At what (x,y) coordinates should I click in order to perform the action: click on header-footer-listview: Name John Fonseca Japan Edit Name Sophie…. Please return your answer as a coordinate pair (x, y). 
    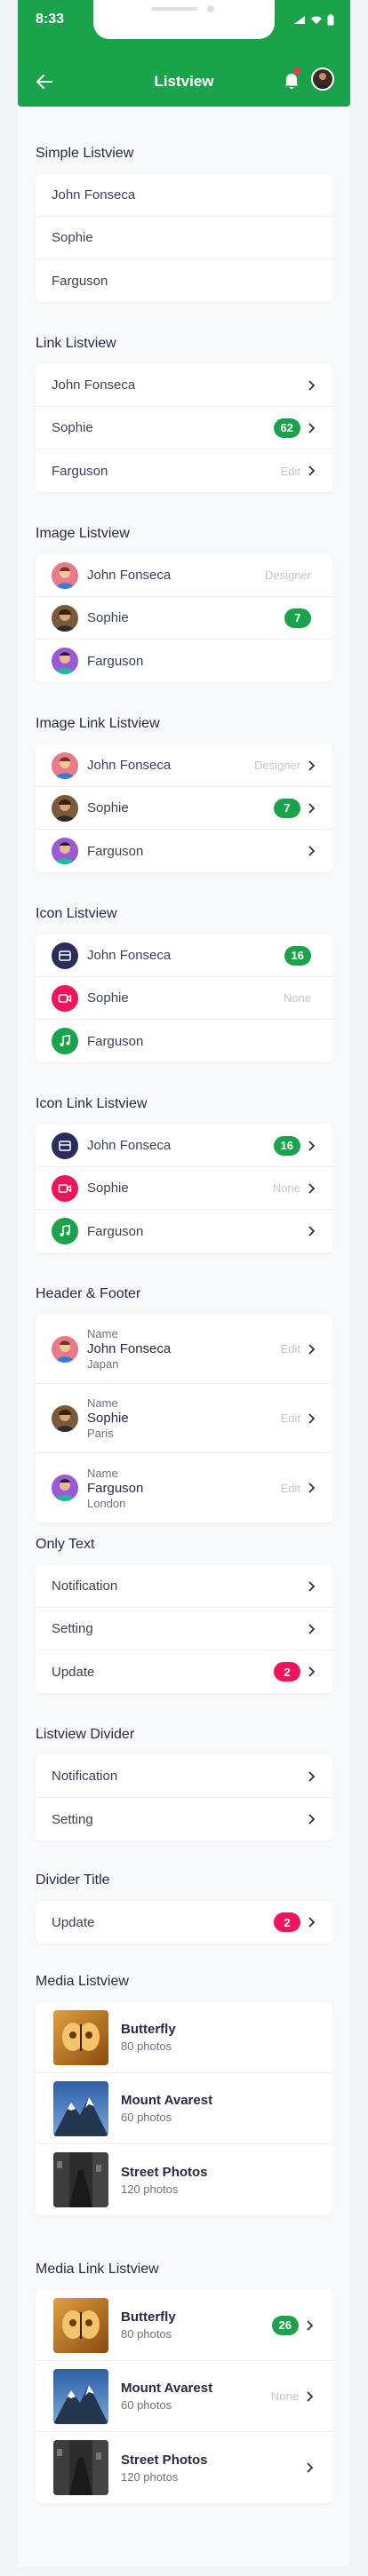
    Looking at the image, I should click on (184, 1419).